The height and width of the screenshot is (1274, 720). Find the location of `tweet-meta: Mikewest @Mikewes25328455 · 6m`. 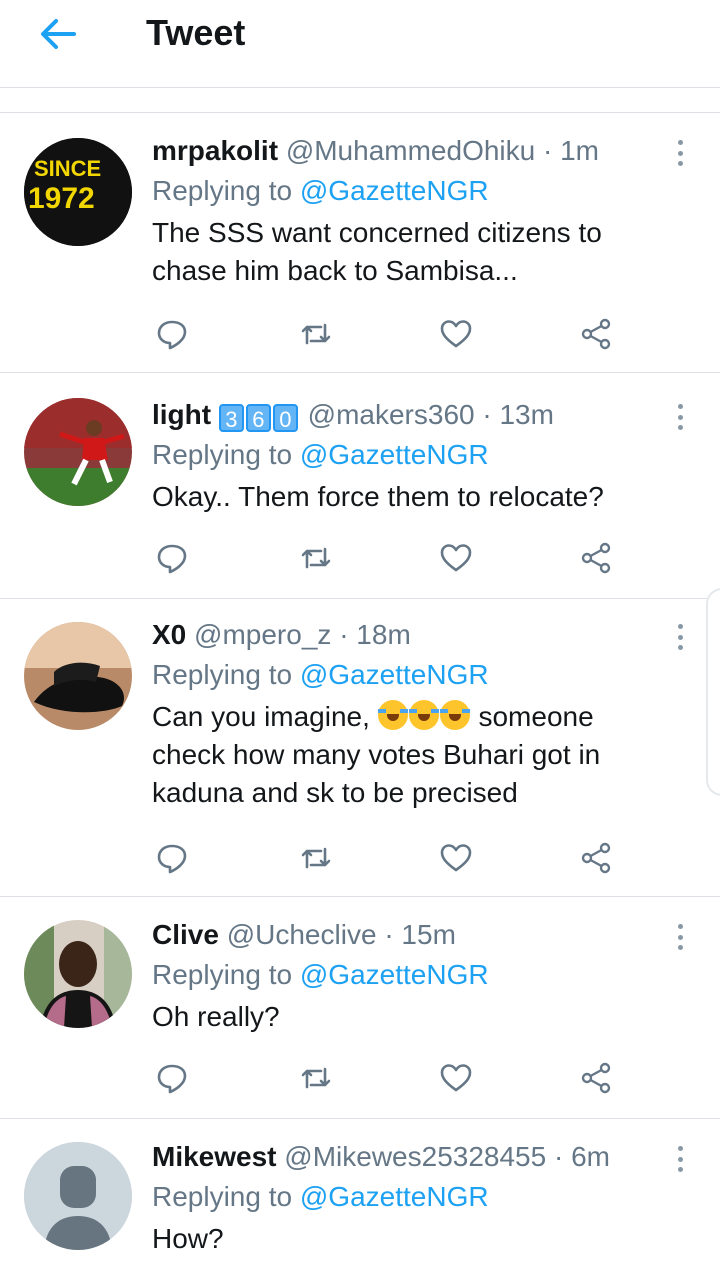

tweet-meta: Mikewest @Mikewes25328455 · 6m is located at coordinates (423, 1157).